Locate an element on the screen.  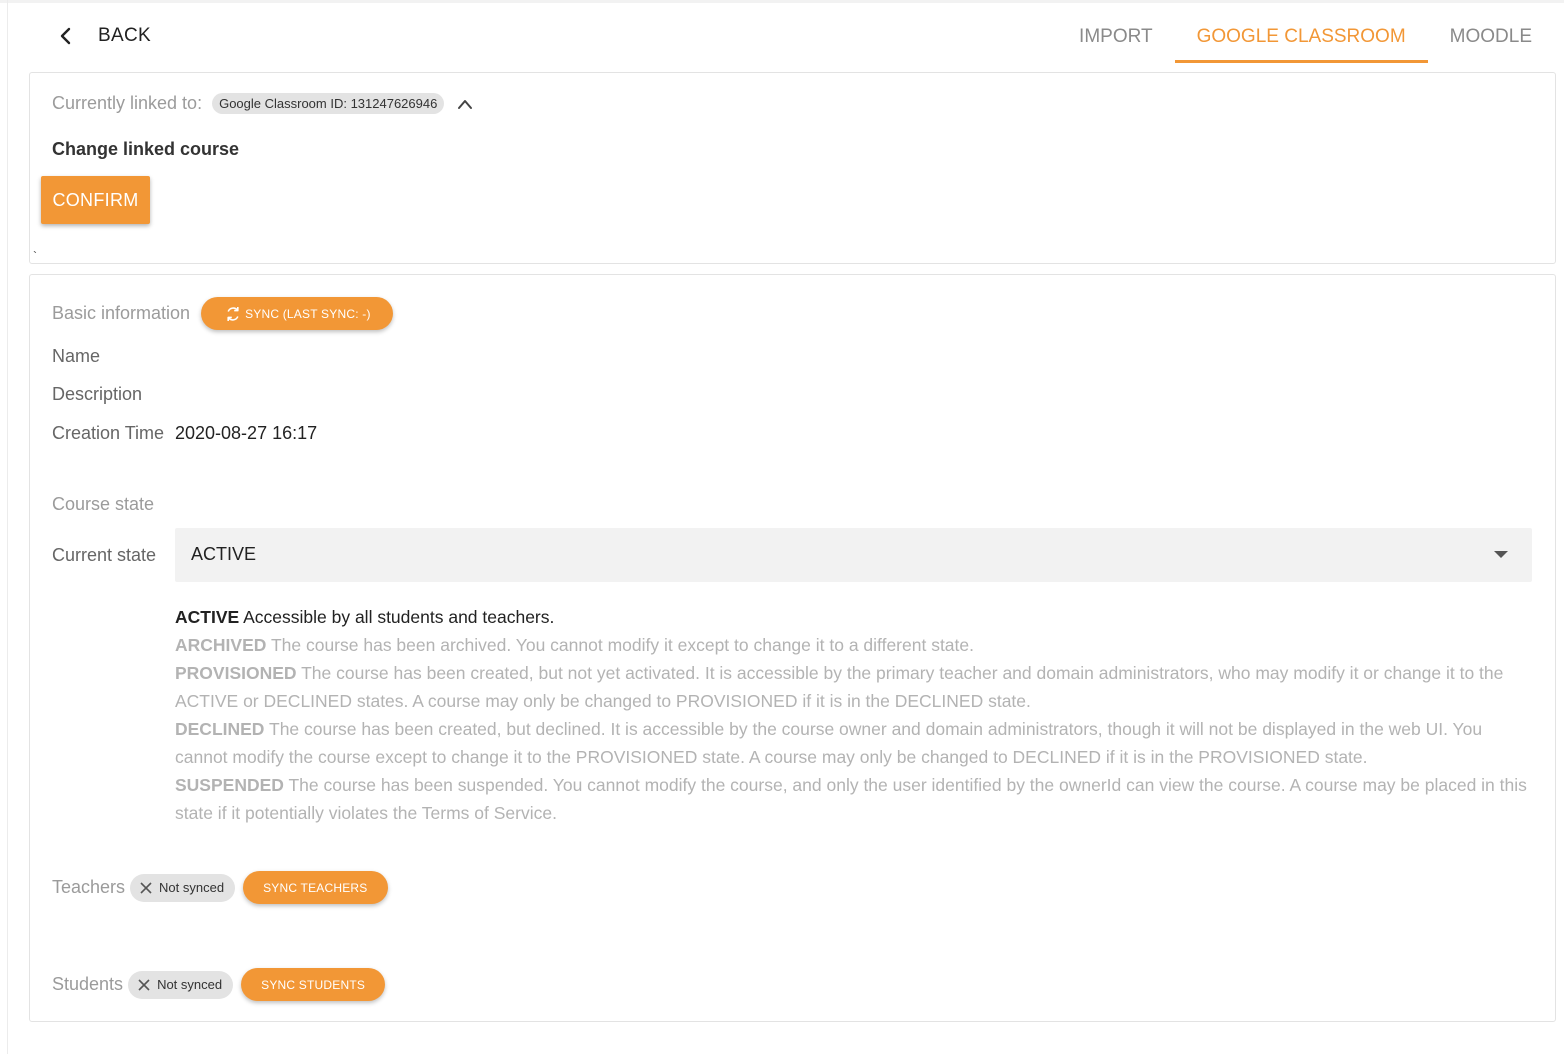
state-name: SUSPENDED is located at coordinates (229, 785).